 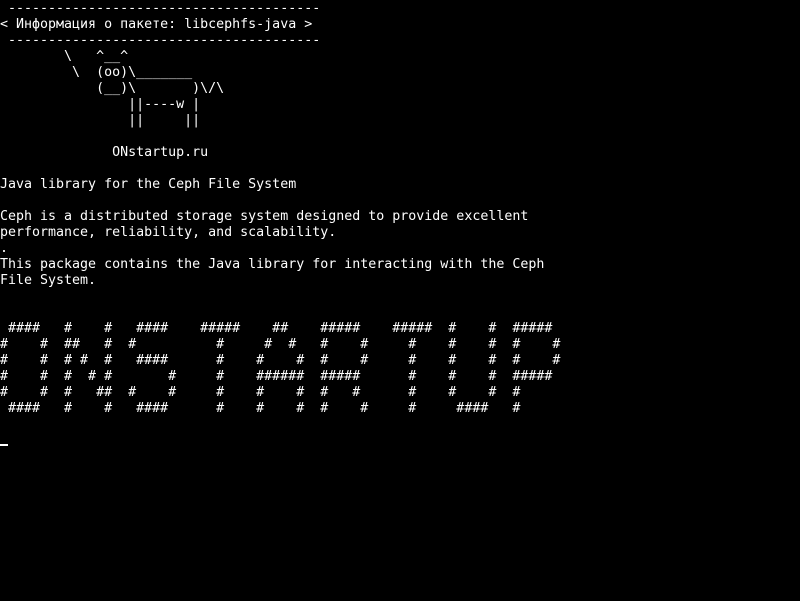 What do you see at coordinates (64, 56) in the screenshot?
I see `cowsay-art-line-1: \ ^__^` at bounding box center [64, 56].